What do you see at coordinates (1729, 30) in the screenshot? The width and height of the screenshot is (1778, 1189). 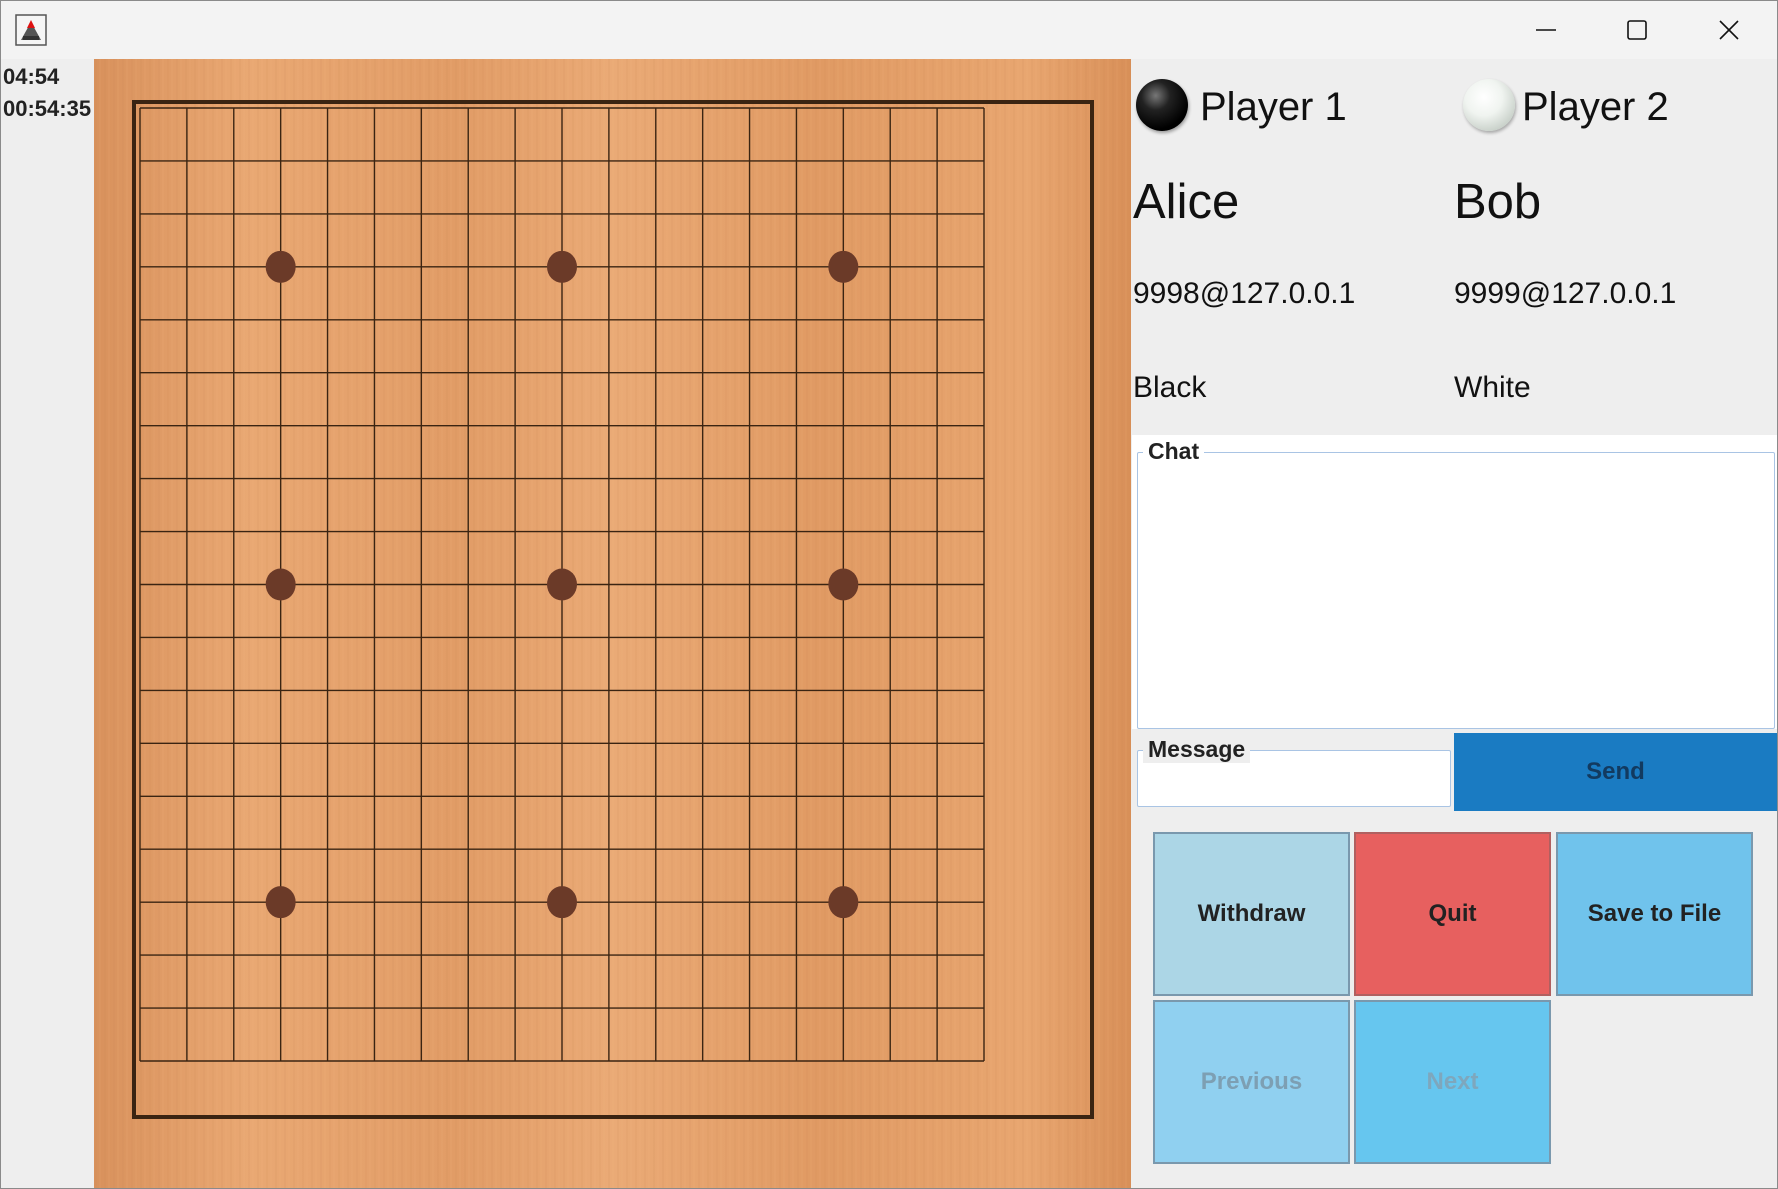 I see `close-icon` at bounding box center [1729, 30].